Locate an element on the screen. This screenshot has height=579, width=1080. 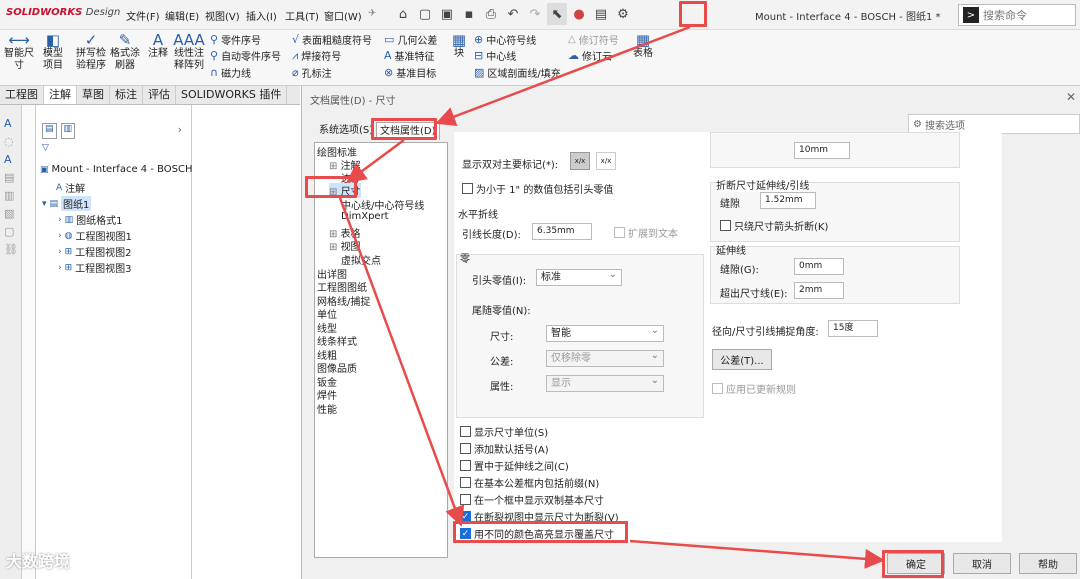
watermark-logo: 大数跨境 is located at coordinates (38, 561).